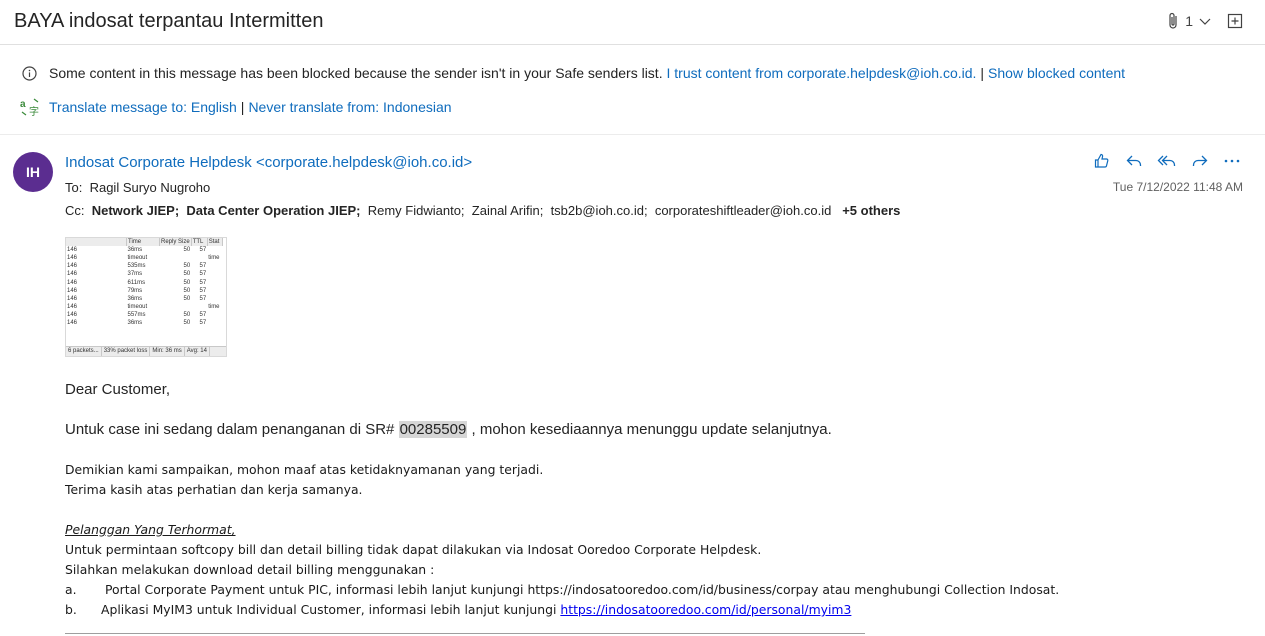  Describe the element at coordinates (144, 291) in the screenshot. I see `ping-row: 146 79ms 50 57` at that location.